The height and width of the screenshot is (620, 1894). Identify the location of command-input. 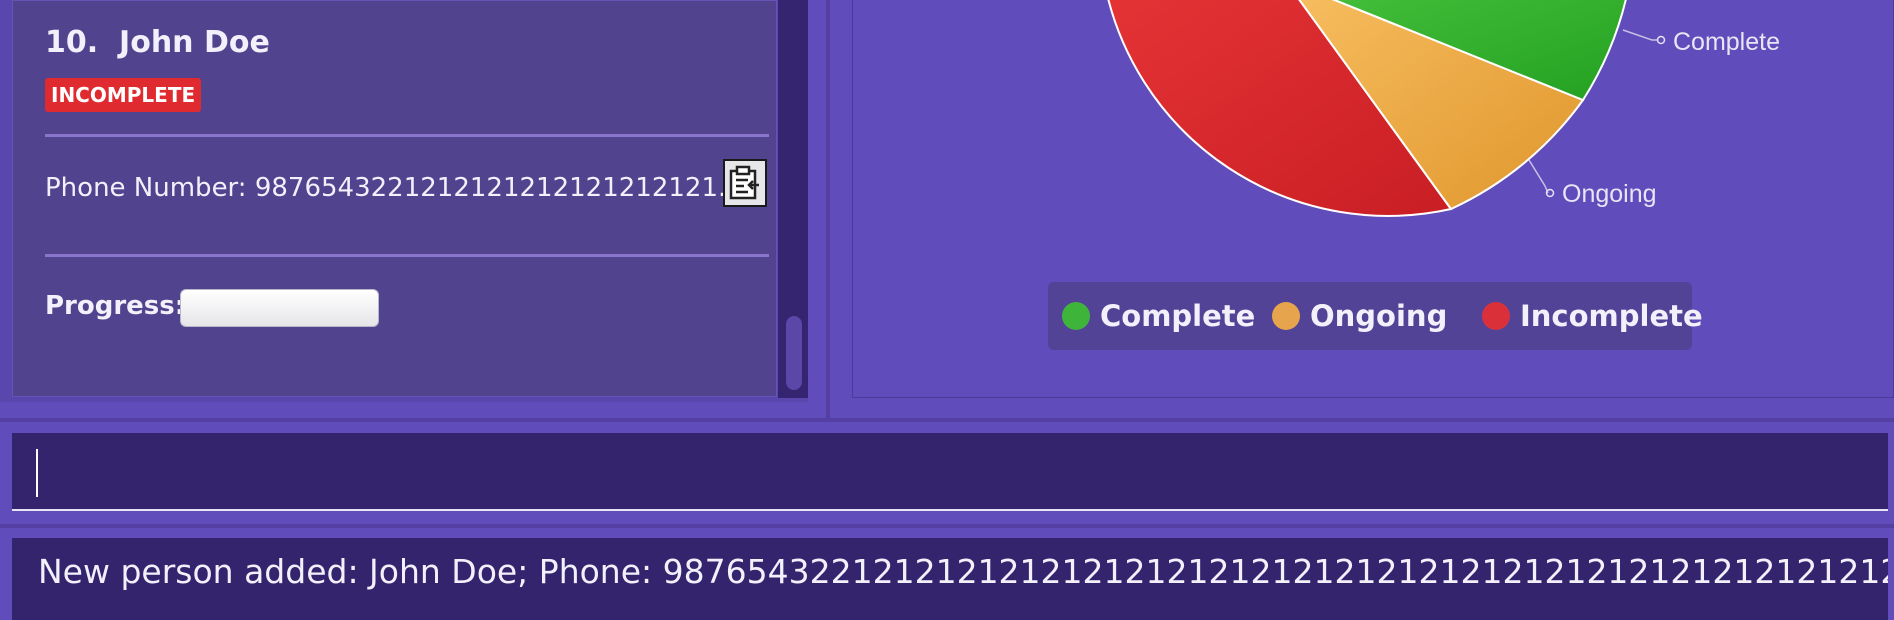
(950, 471).